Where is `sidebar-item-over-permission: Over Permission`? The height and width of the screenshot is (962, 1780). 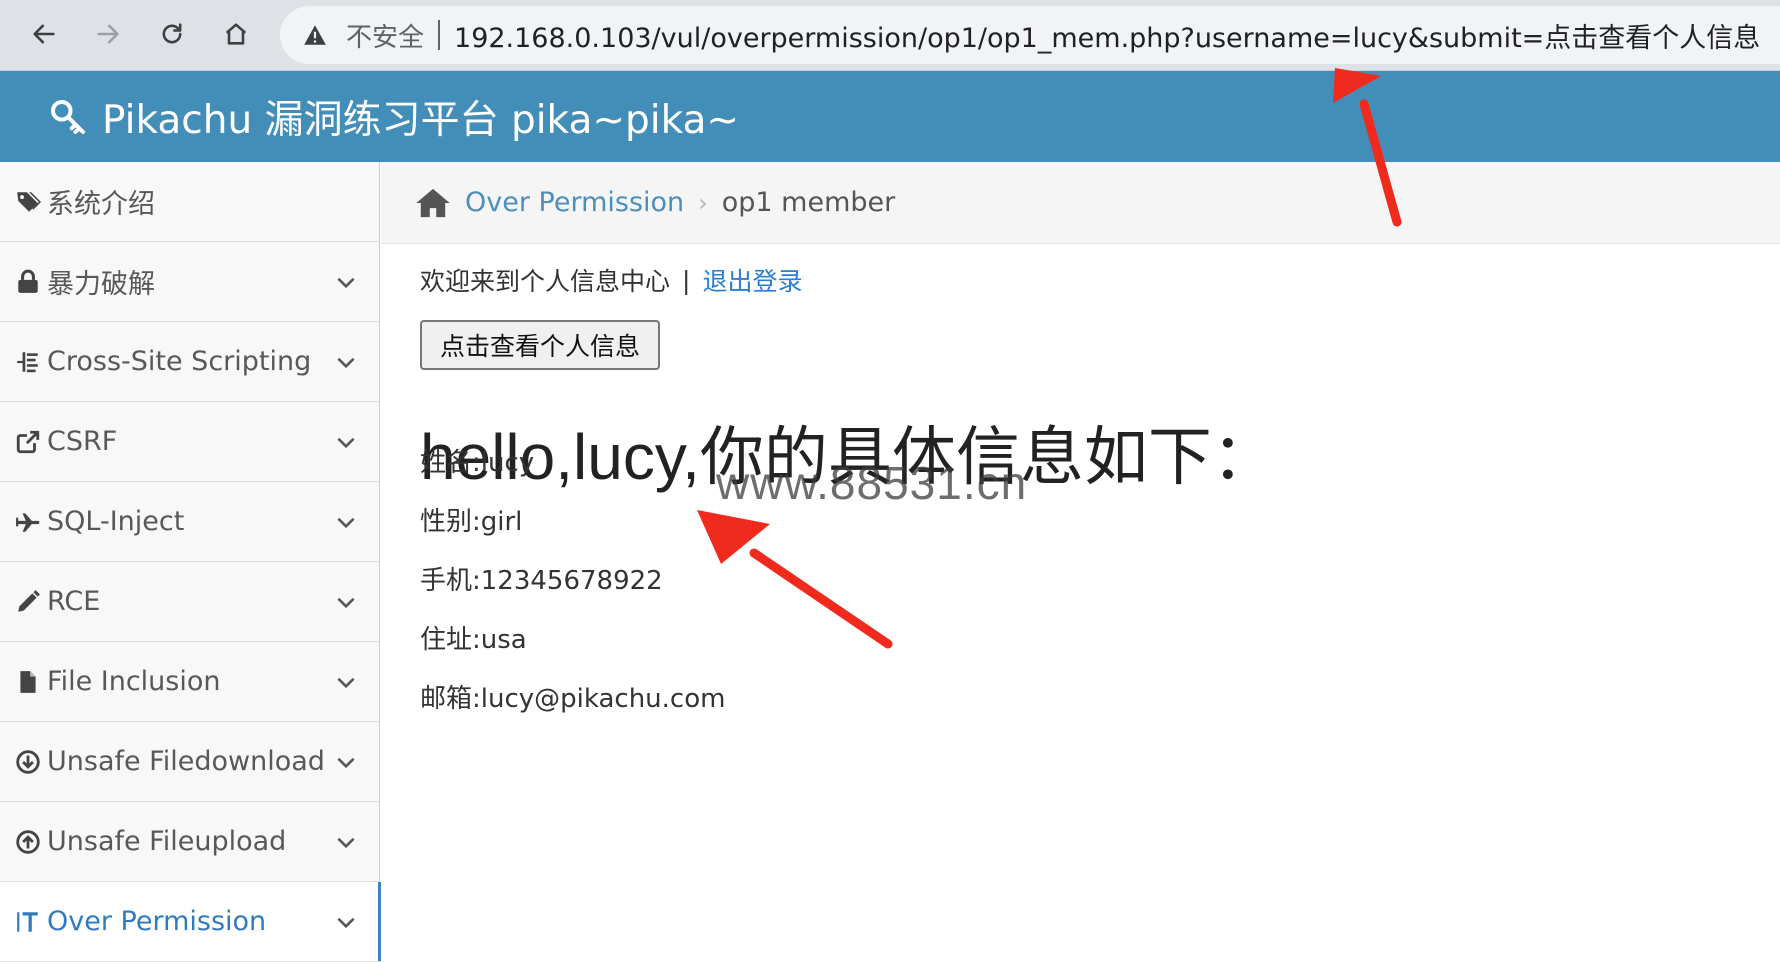
sidebar-item-over-permission: Over Permission is located at coordinates (190, 922).